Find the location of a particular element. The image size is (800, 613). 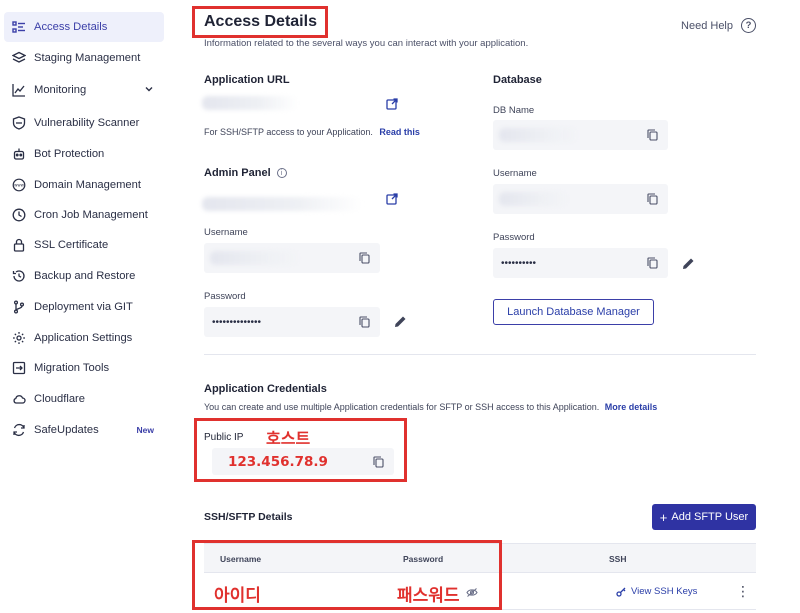

sidebar-item-deployment-via-git: Deployment via GIT is located at coordinates (84, 307).